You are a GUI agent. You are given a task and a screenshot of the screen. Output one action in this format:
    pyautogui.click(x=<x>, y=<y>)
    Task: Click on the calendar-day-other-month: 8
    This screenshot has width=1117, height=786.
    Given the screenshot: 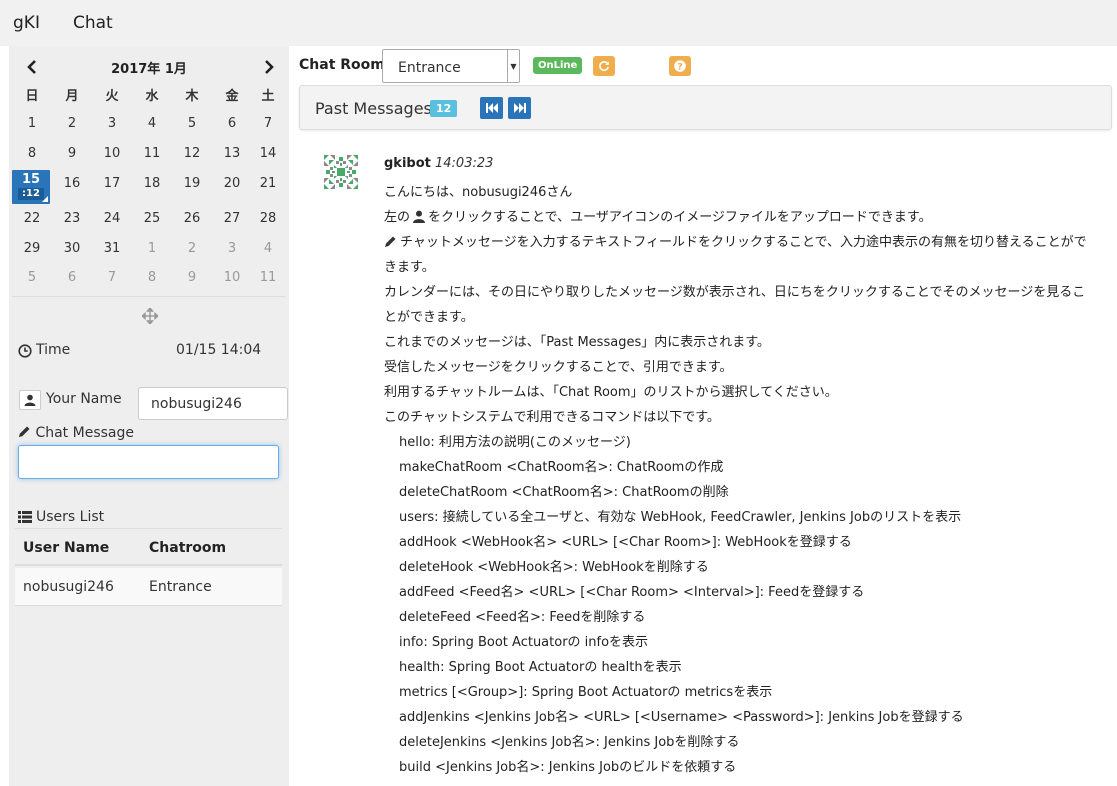 What is the action you would take?
    pyautogui.click(x=152, y=277)
    